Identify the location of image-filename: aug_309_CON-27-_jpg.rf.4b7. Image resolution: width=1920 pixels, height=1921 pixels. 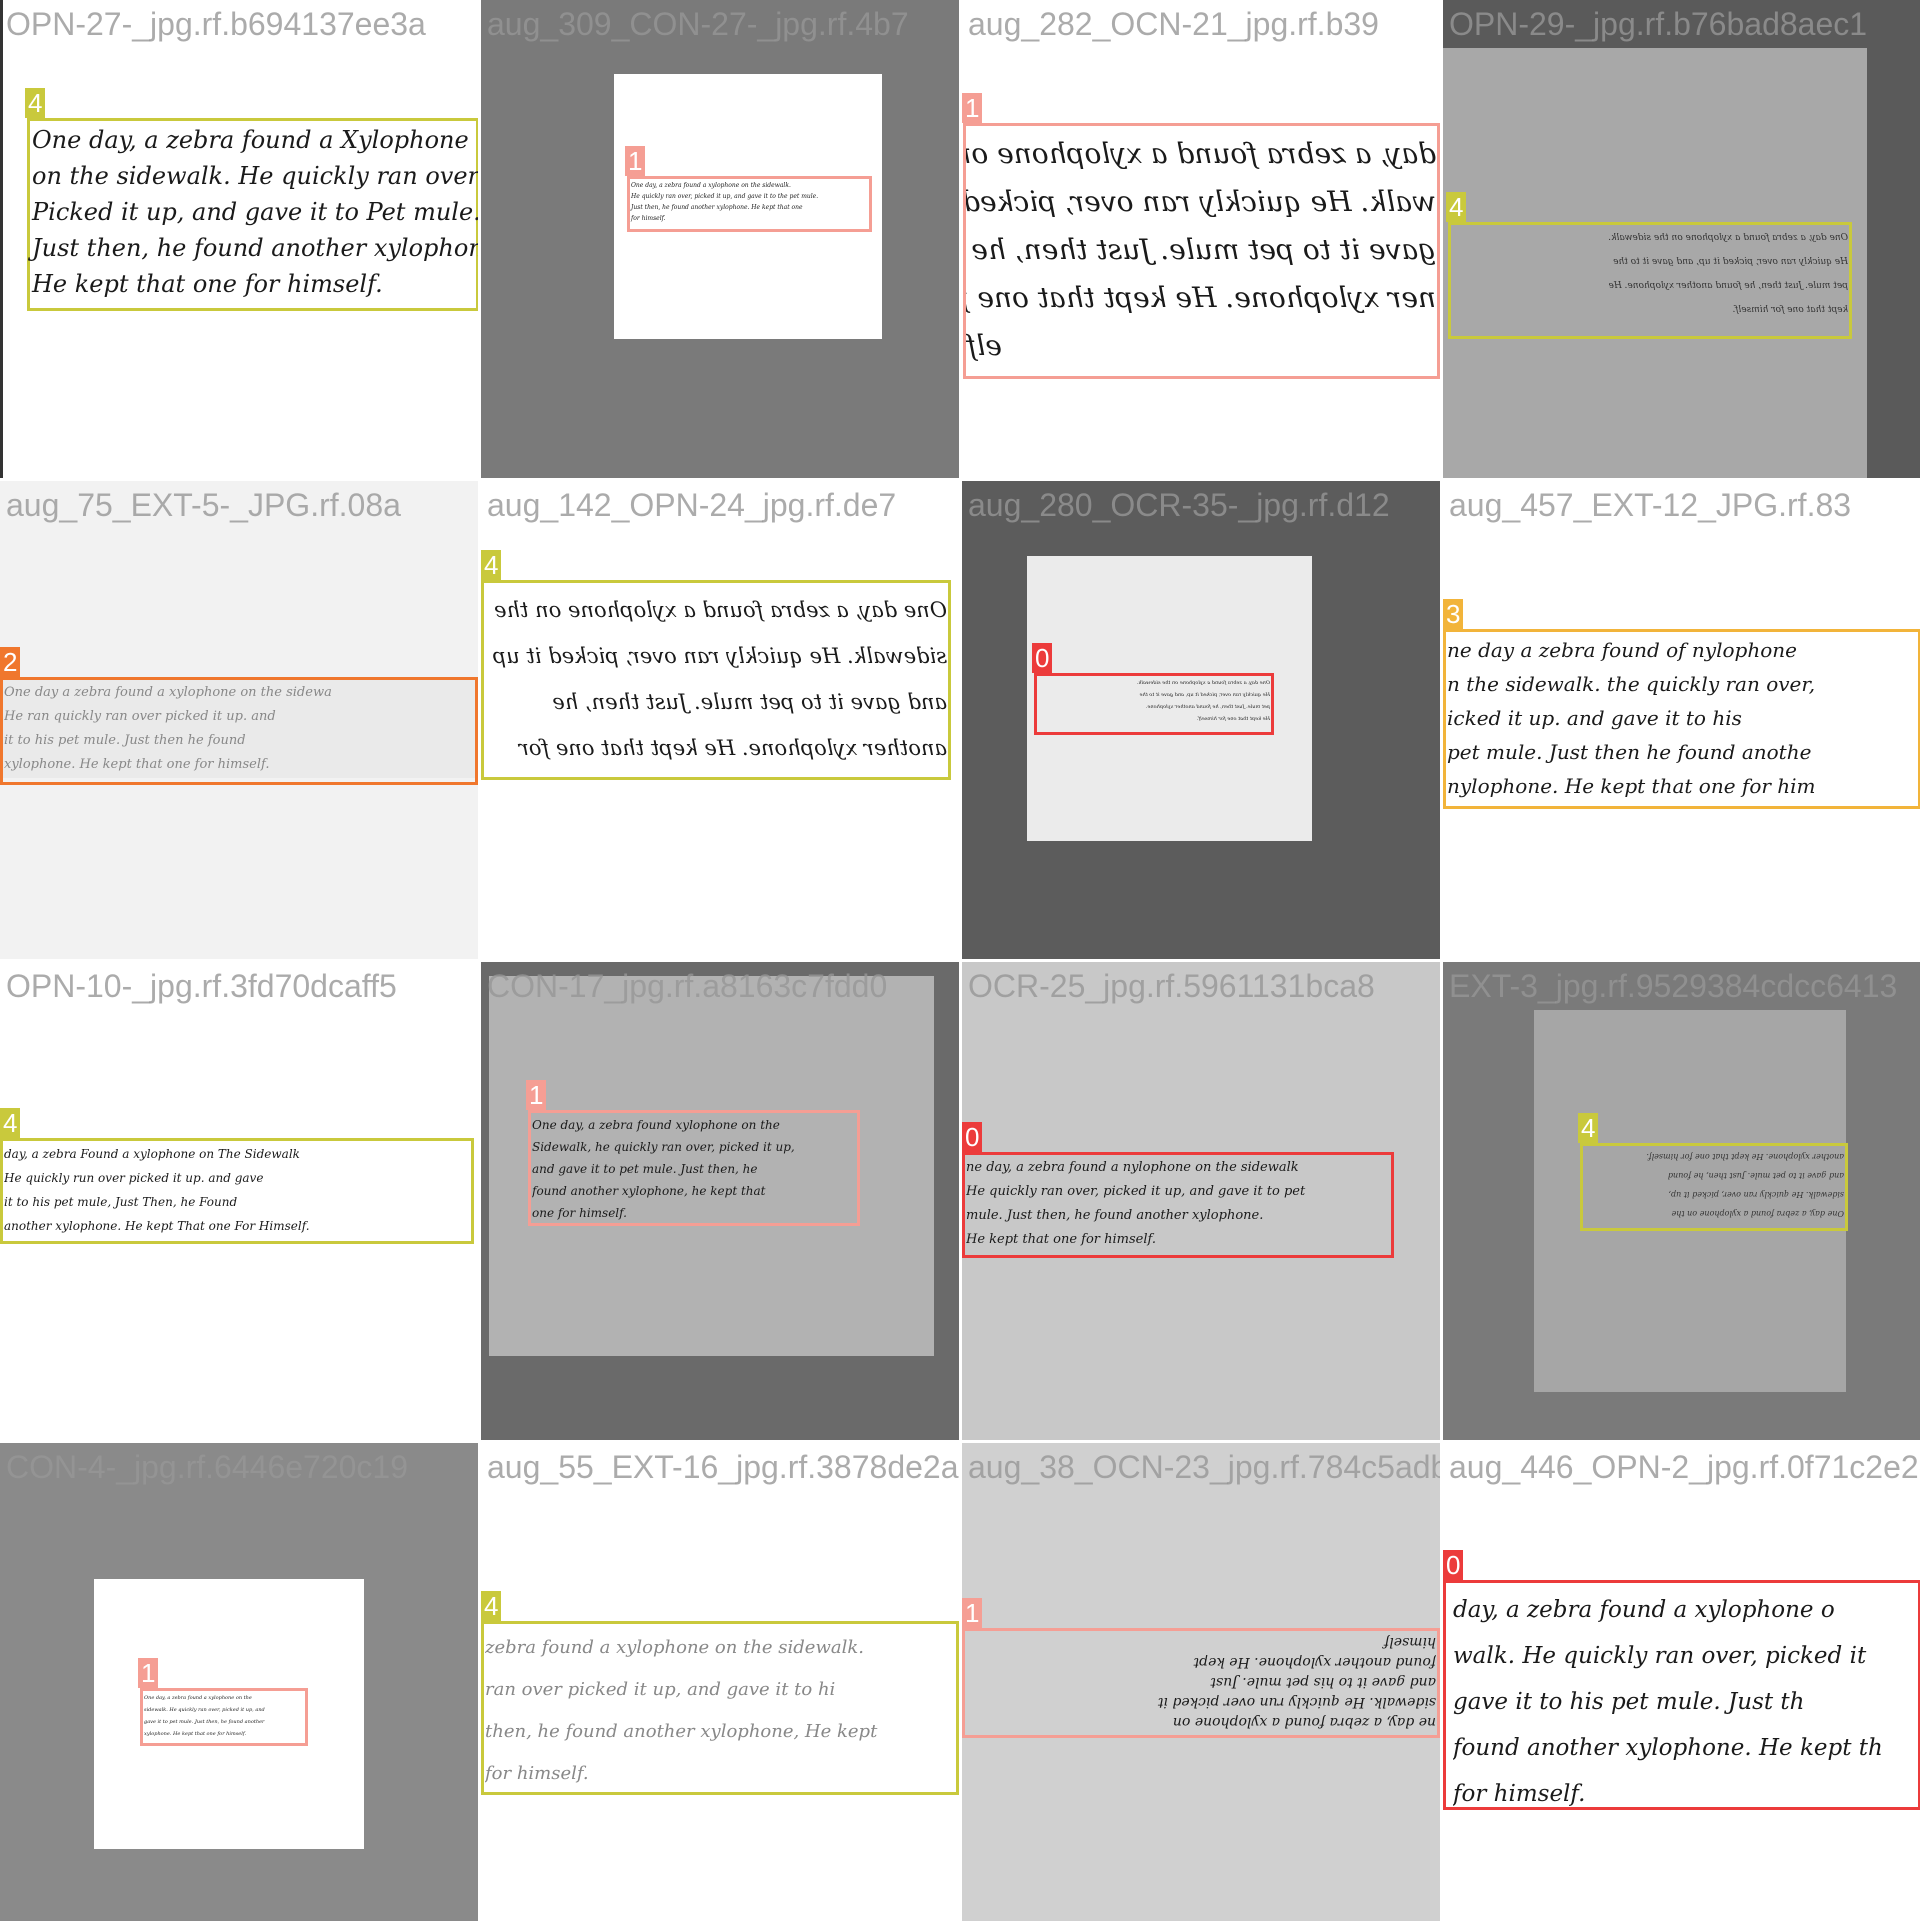
(698, 24).